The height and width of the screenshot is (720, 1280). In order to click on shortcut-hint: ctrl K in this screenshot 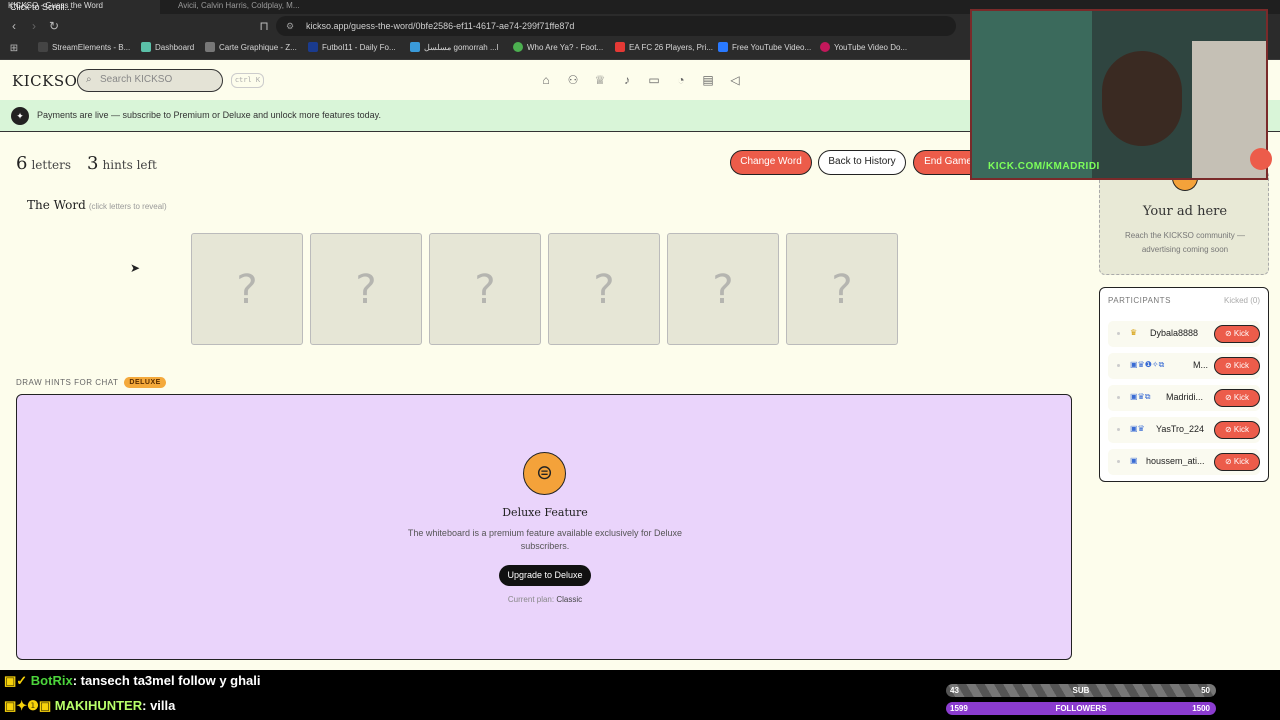, I will do `click(247, 80)`.